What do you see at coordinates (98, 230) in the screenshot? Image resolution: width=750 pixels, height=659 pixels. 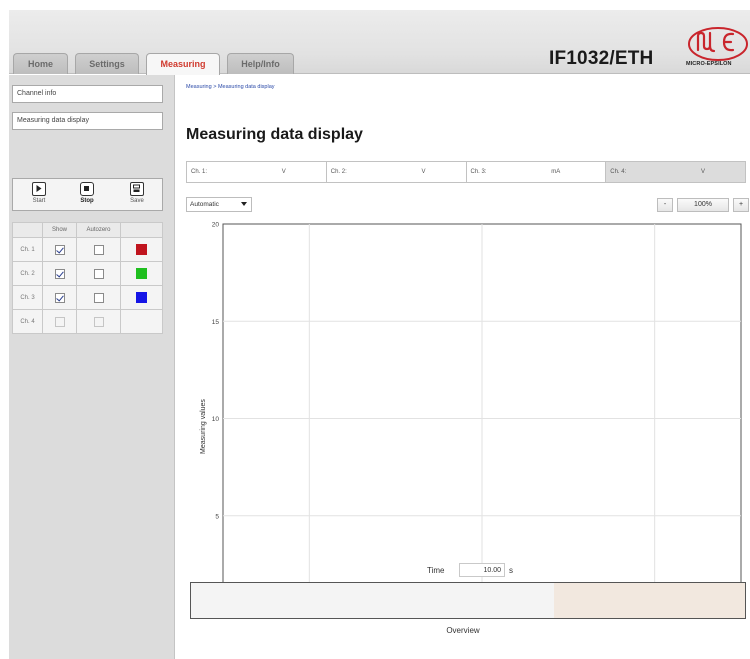 I see `table-header-autozero: Autozero` at bounding box center [98, 230].